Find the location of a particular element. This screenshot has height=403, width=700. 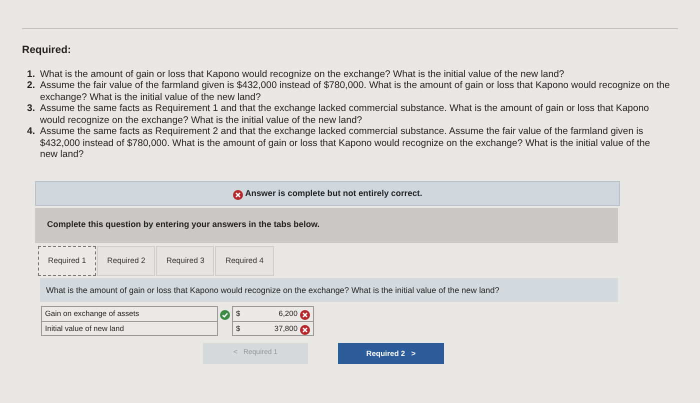

requirement-text: Assume the fair value of the farmland given is $432,000 instead of $780,000. What is the amount of gain or loss that Kapono would recognize on the exchange? What is the initial value of the new land? is located at coordinates (355, 92).